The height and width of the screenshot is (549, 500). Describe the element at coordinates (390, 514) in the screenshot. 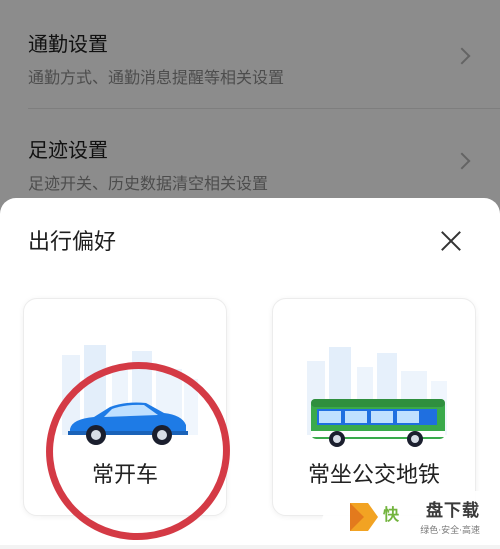

I see `watermark-brand: 快` at that location.